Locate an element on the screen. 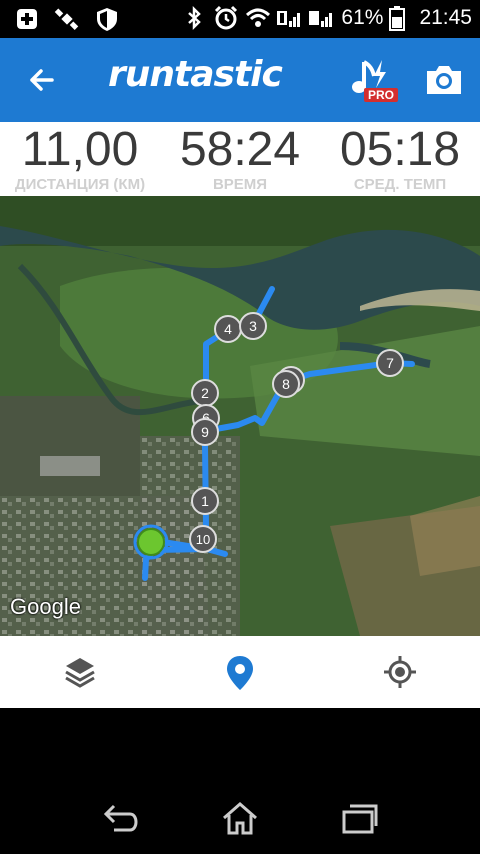 The image size is (480, 854). nav-back-icon is located at coordinates (120, 818).